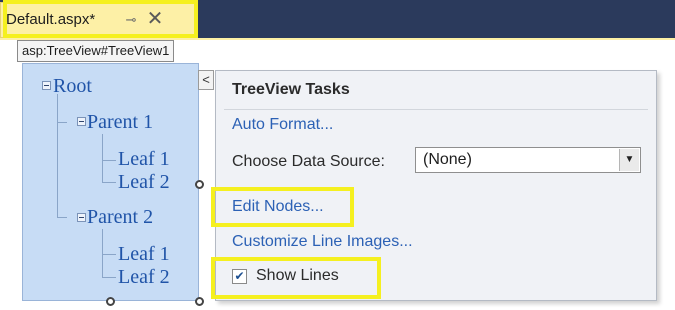 This screenshot has height=310, width=675. Describe the element at coordinates (96, 51) in the screenshot. I see `control-tag: asp:TreeView#TreeView1` at that location.